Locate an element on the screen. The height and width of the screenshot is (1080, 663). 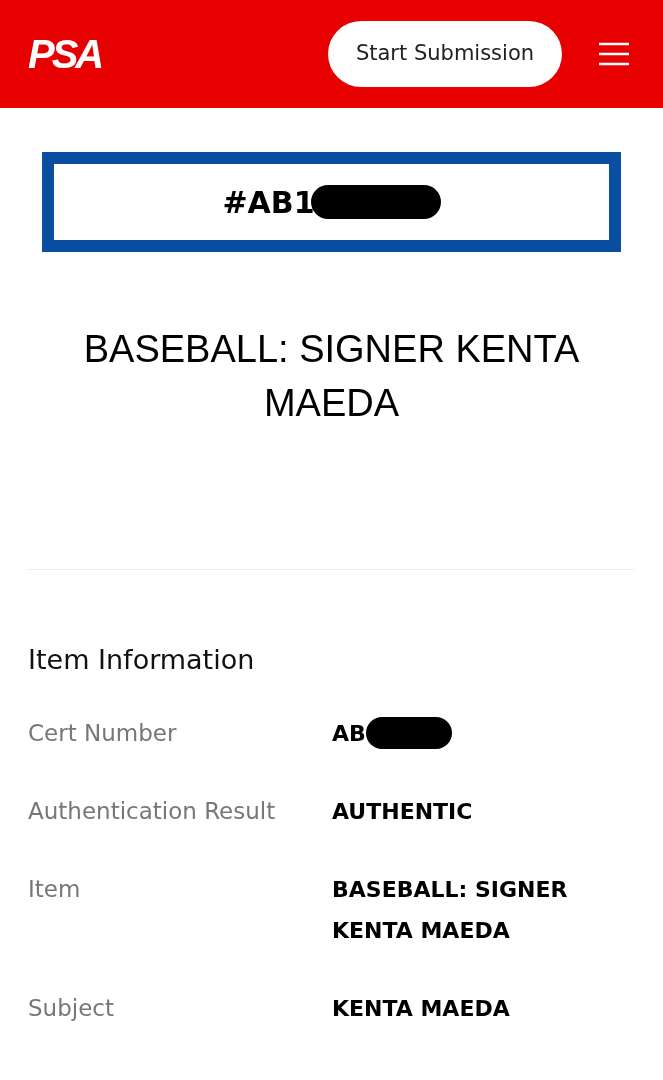
cert-number: #AB1 is located at coordinates (268, 202).